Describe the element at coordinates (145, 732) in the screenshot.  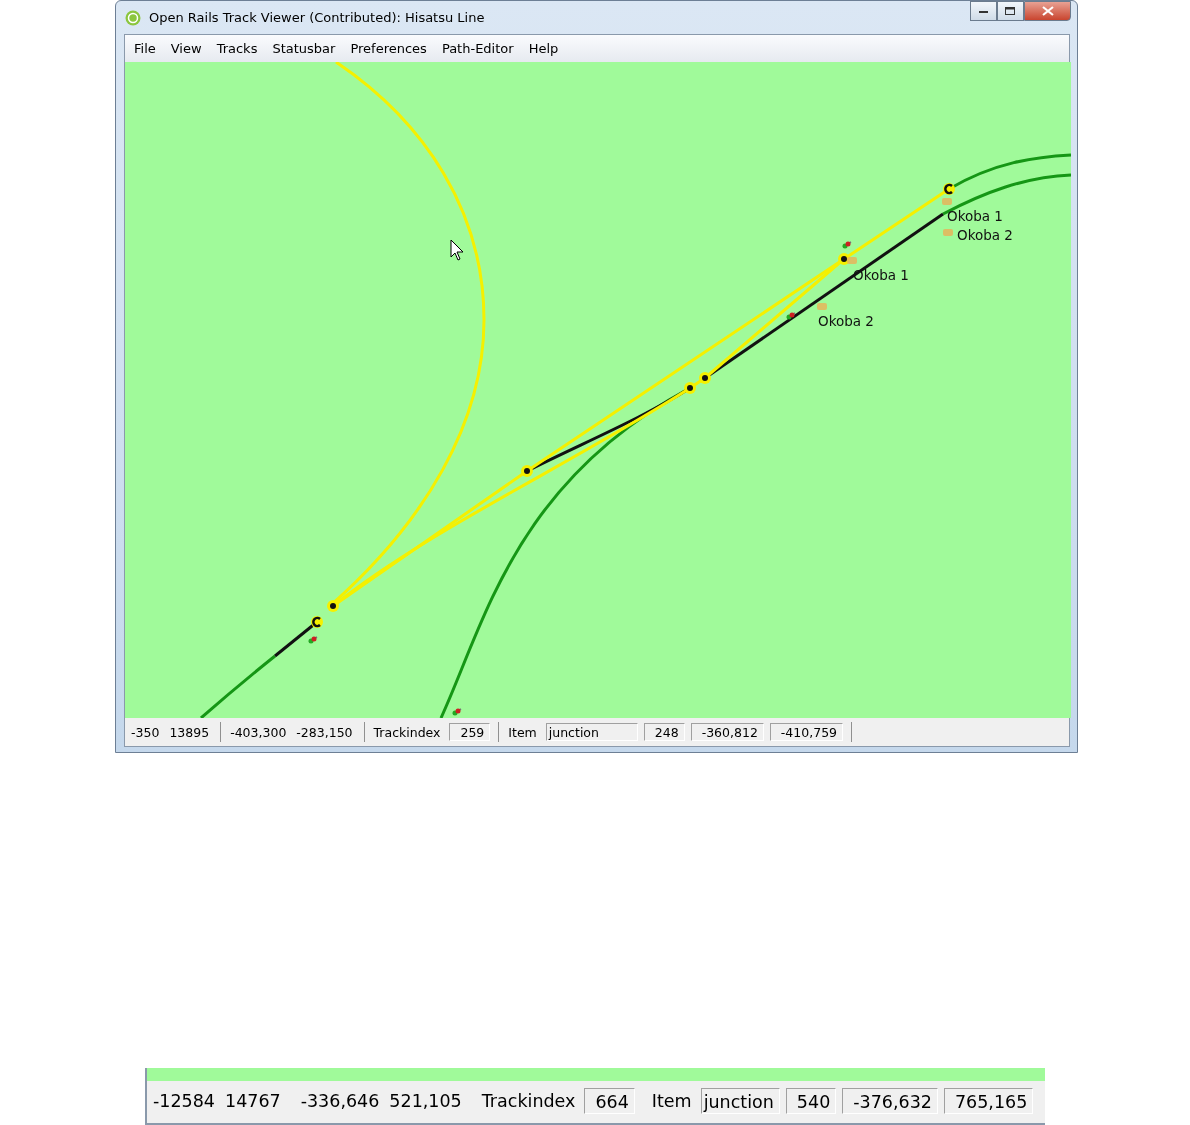
I see `status-text: -350` at that location.